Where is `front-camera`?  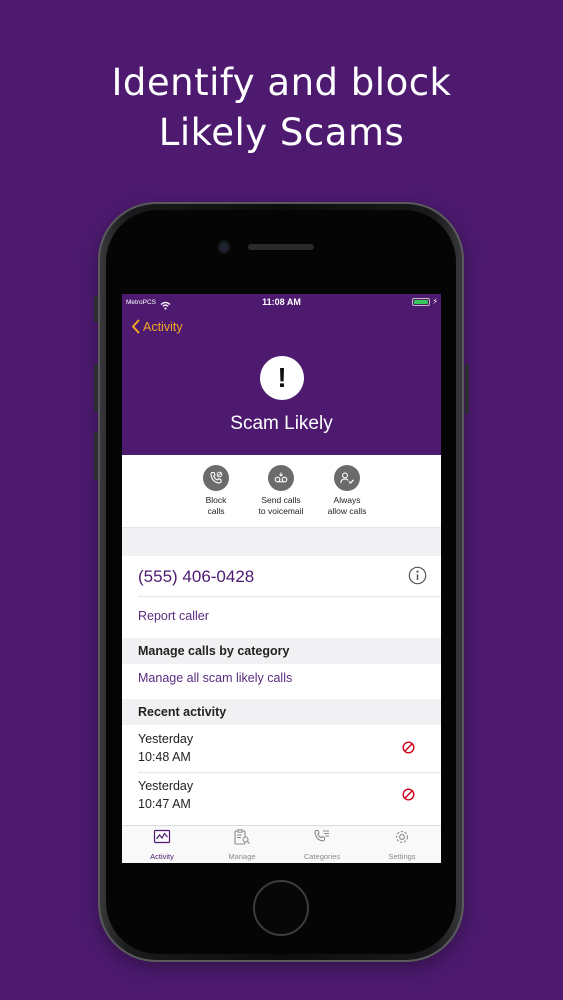 front-camera is located at coordinates (224, 247).